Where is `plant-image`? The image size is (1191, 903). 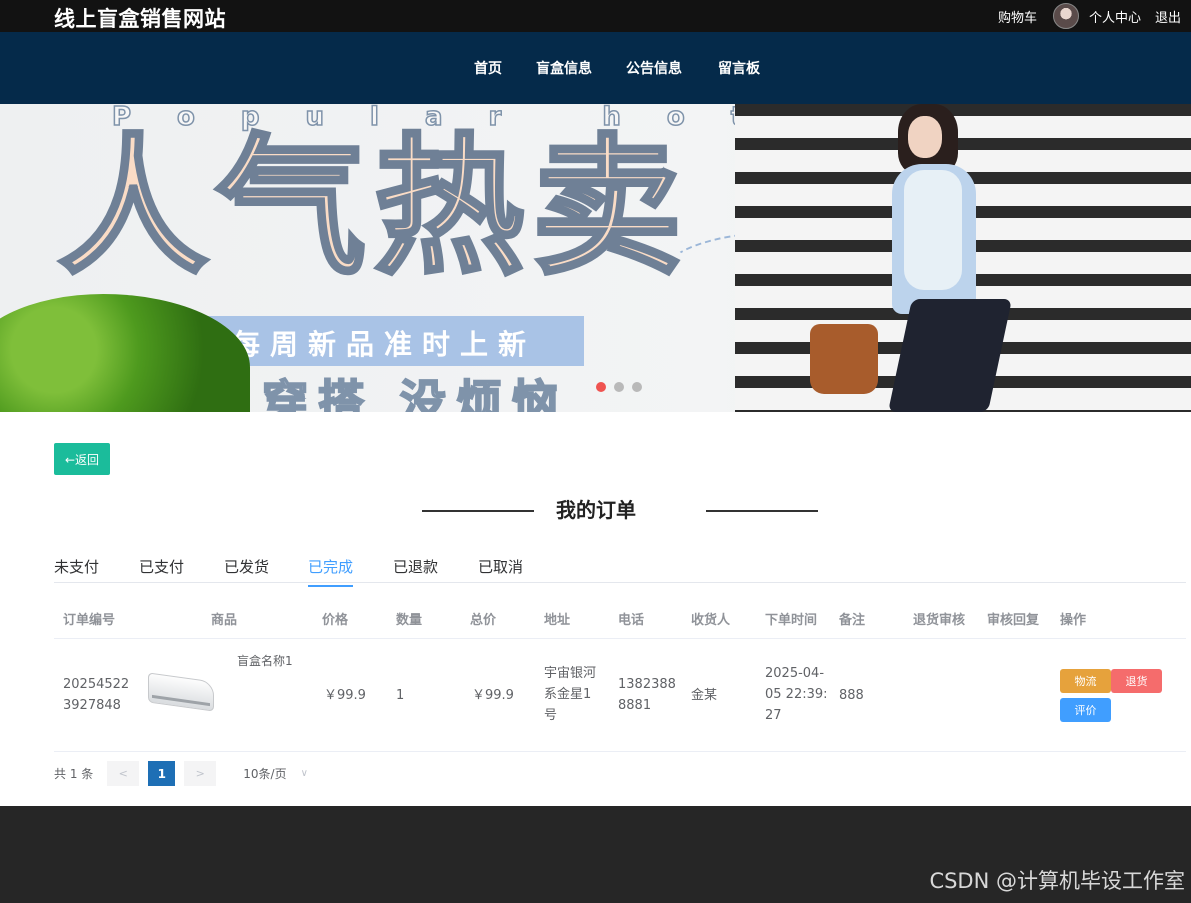 plant-image is located at coordinates (125, 353).